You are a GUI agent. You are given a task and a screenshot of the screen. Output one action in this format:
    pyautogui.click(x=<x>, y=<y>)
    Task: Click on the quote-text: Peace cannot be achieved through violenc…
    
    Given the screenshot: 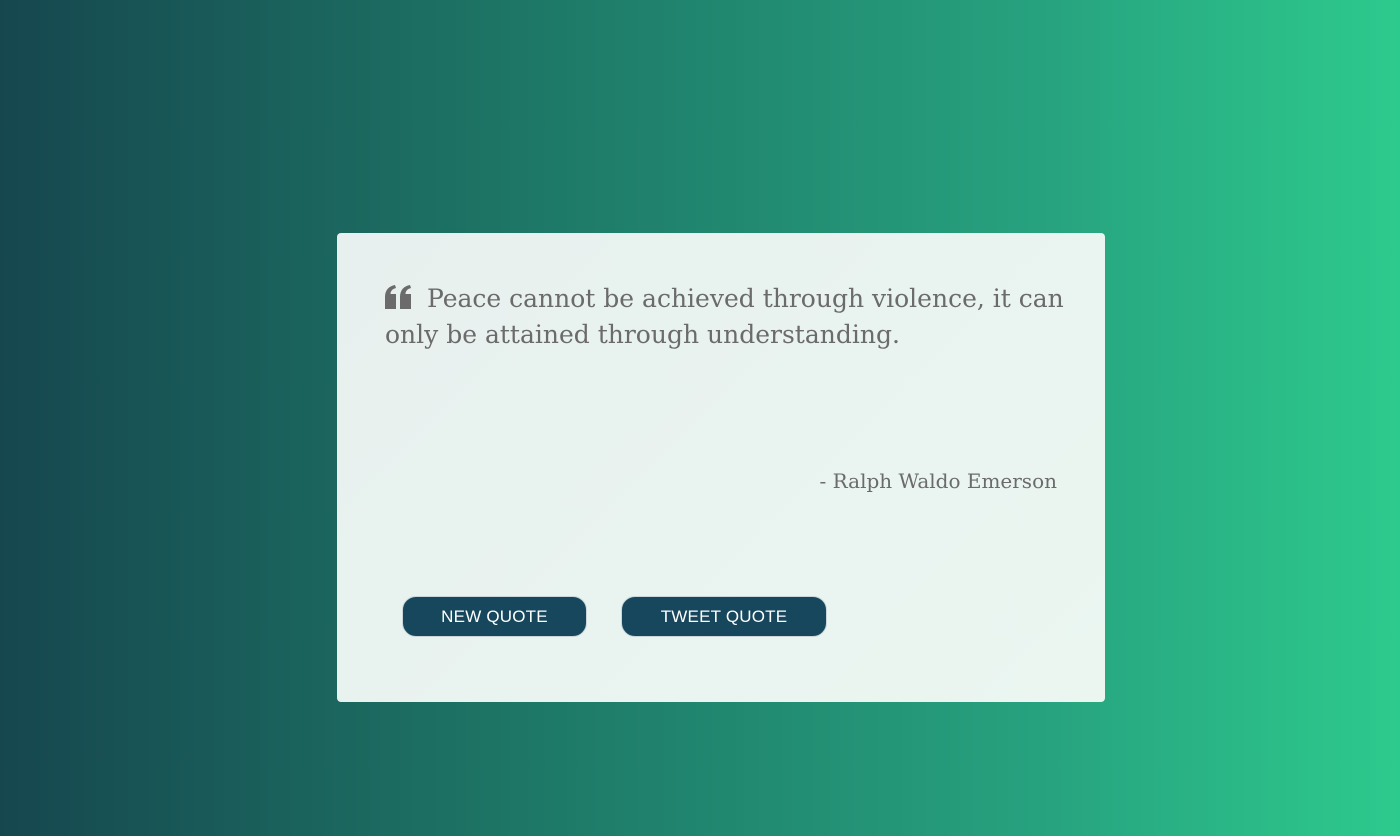 What is the action you would take?
    pyautogui.click(x=724, y=316)
    